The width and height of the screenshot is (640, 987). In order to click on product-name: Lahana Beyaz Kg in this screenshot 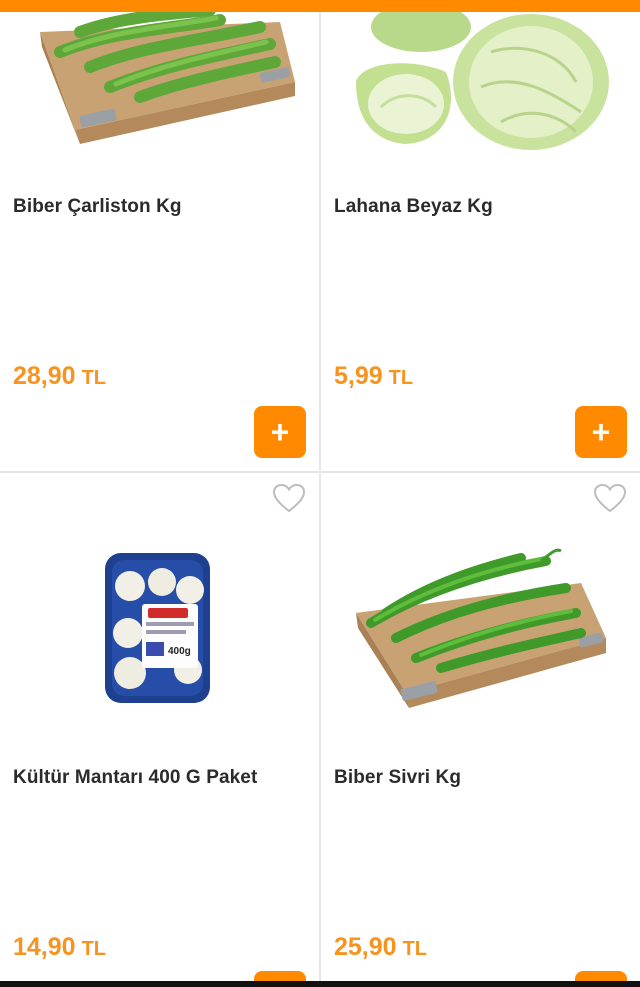, I will do `click(413, 206)`.